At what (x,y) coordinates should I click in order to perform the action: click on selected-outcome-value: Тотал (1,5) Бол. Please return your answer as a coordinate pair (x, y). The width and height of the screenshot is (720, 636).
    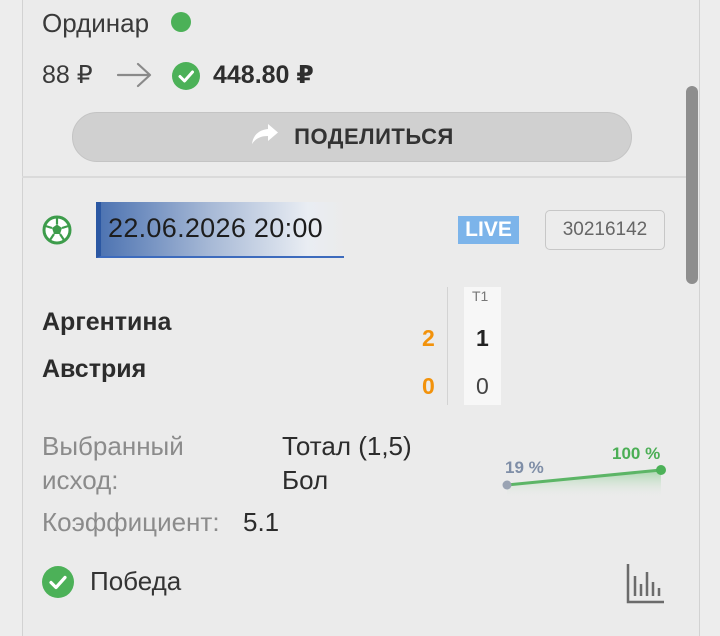
    Looking at the image, I should click on (347, 463).